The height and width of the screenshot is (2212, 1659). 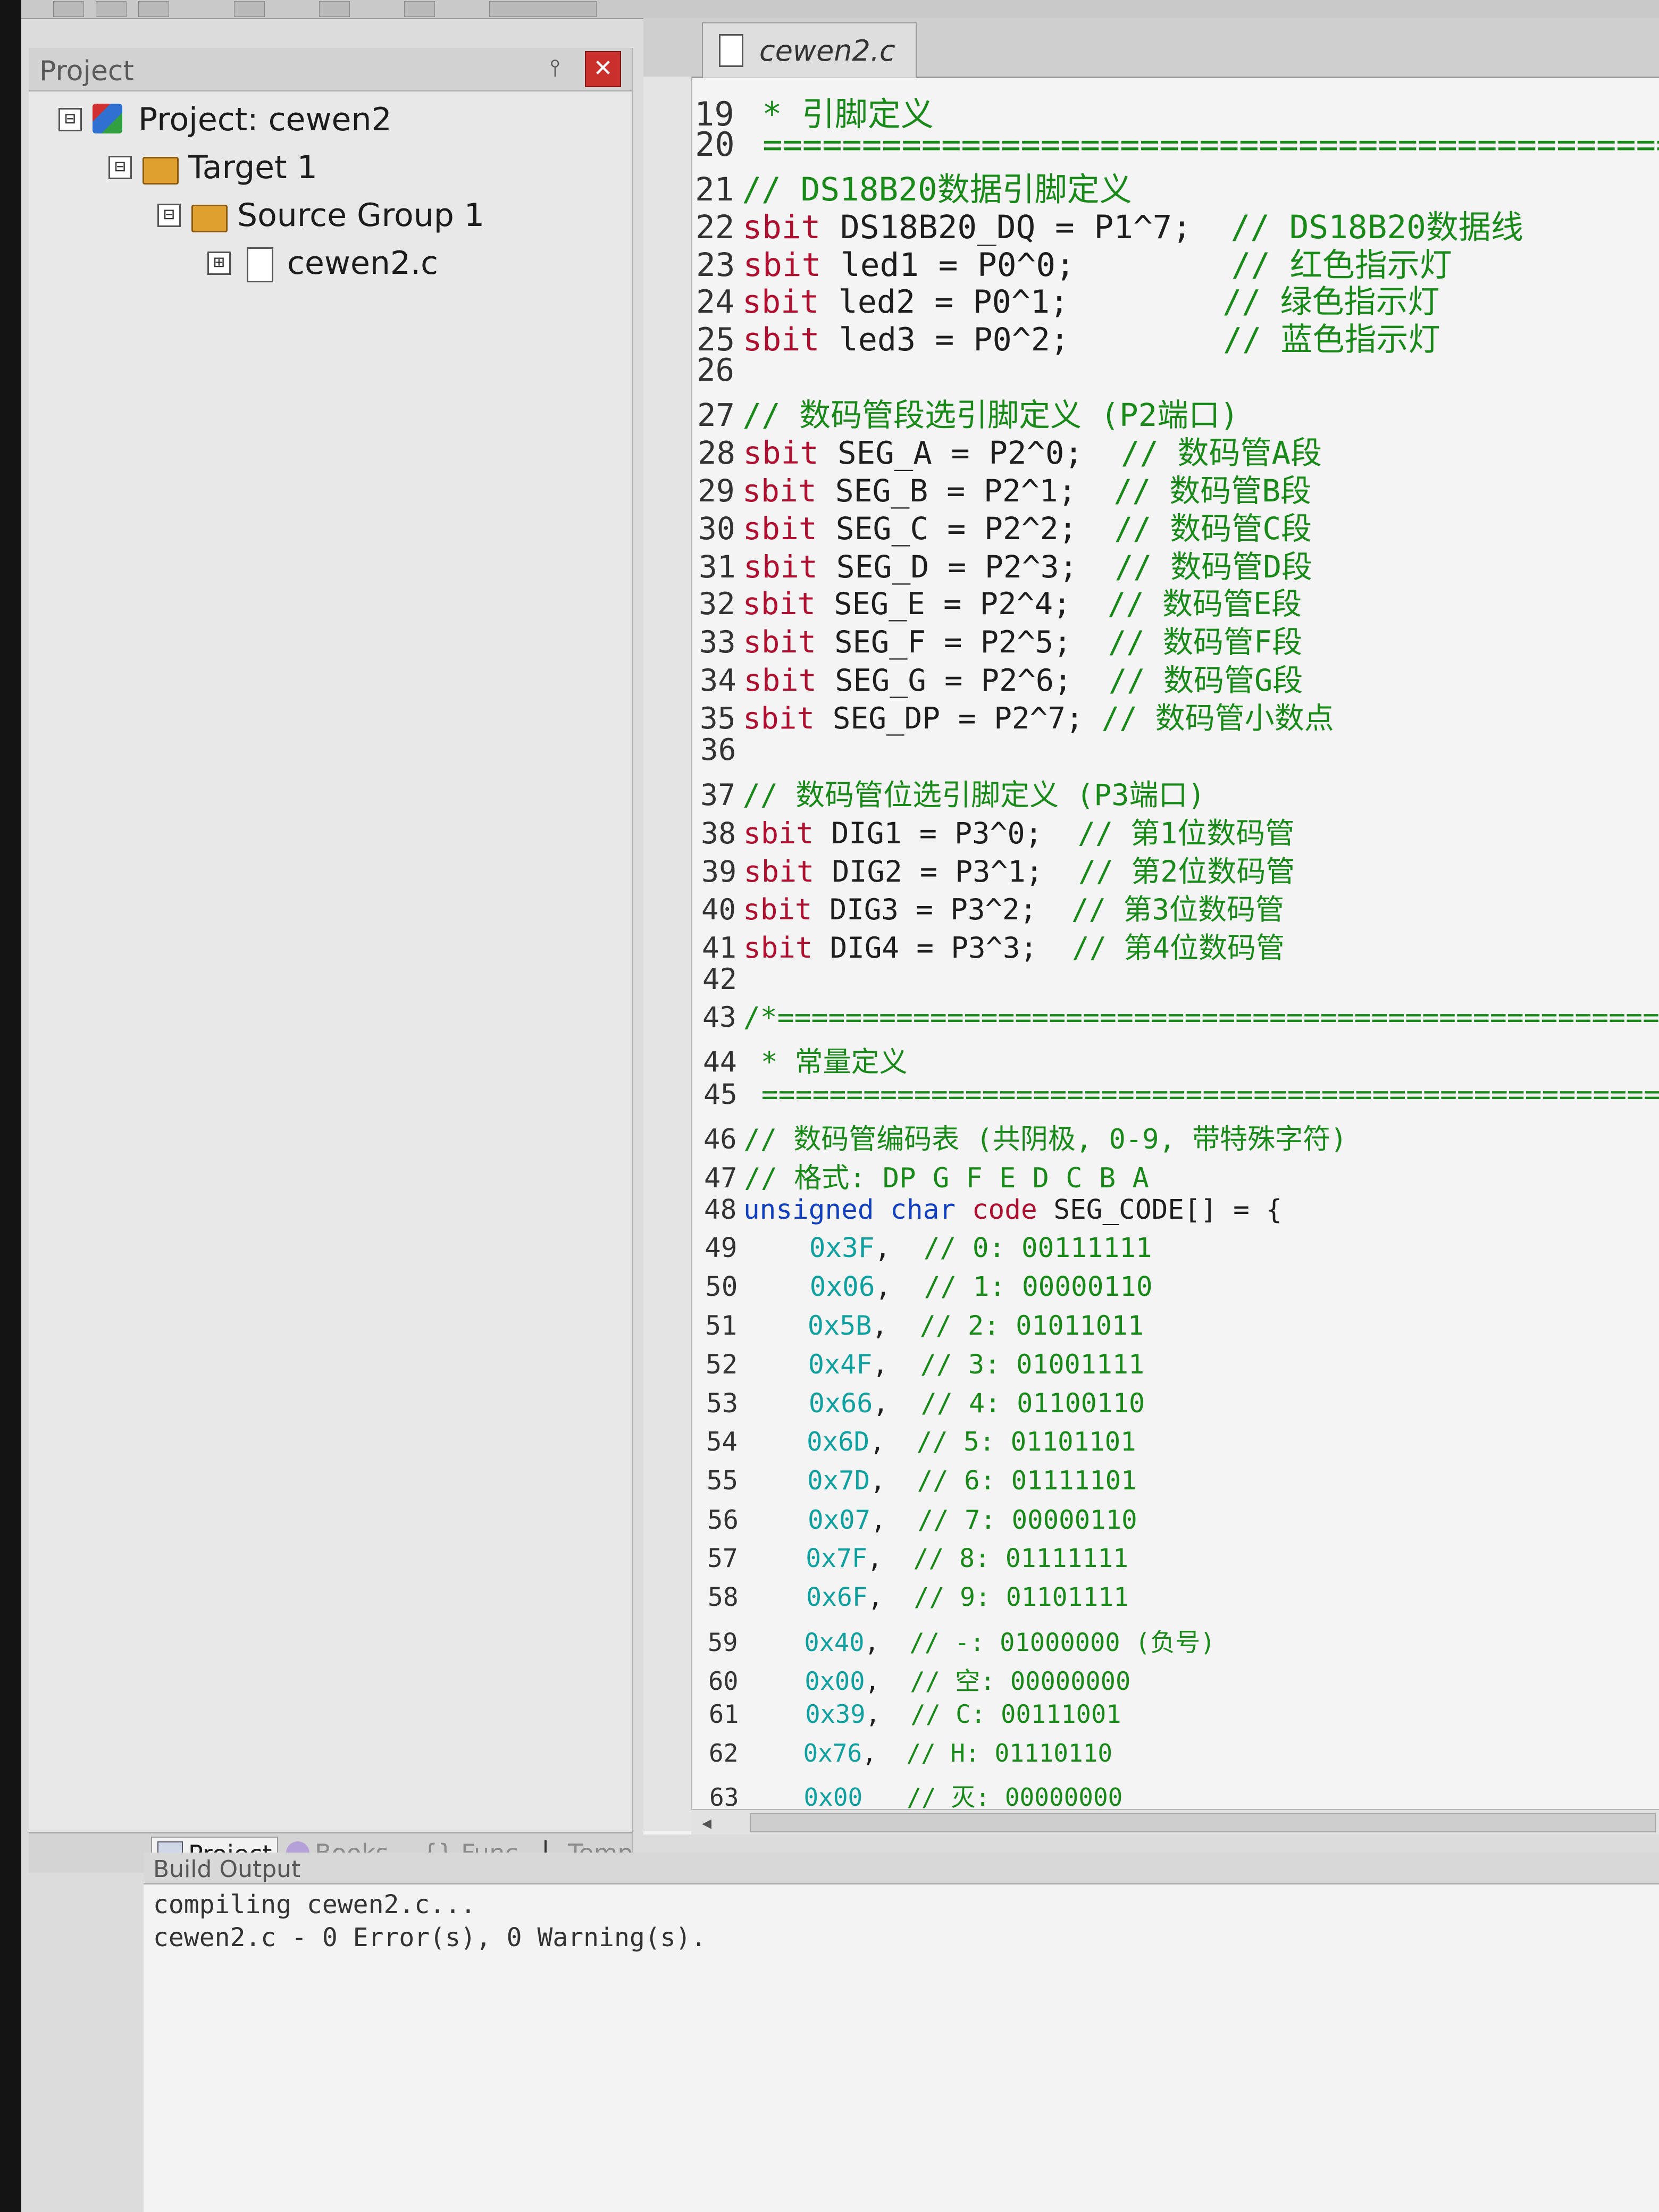 What do you see at coordinates (1037, 1248) in the screenshot?
I see `comment-token: // 0: 00111111` at bounding box center [1037, 1248].